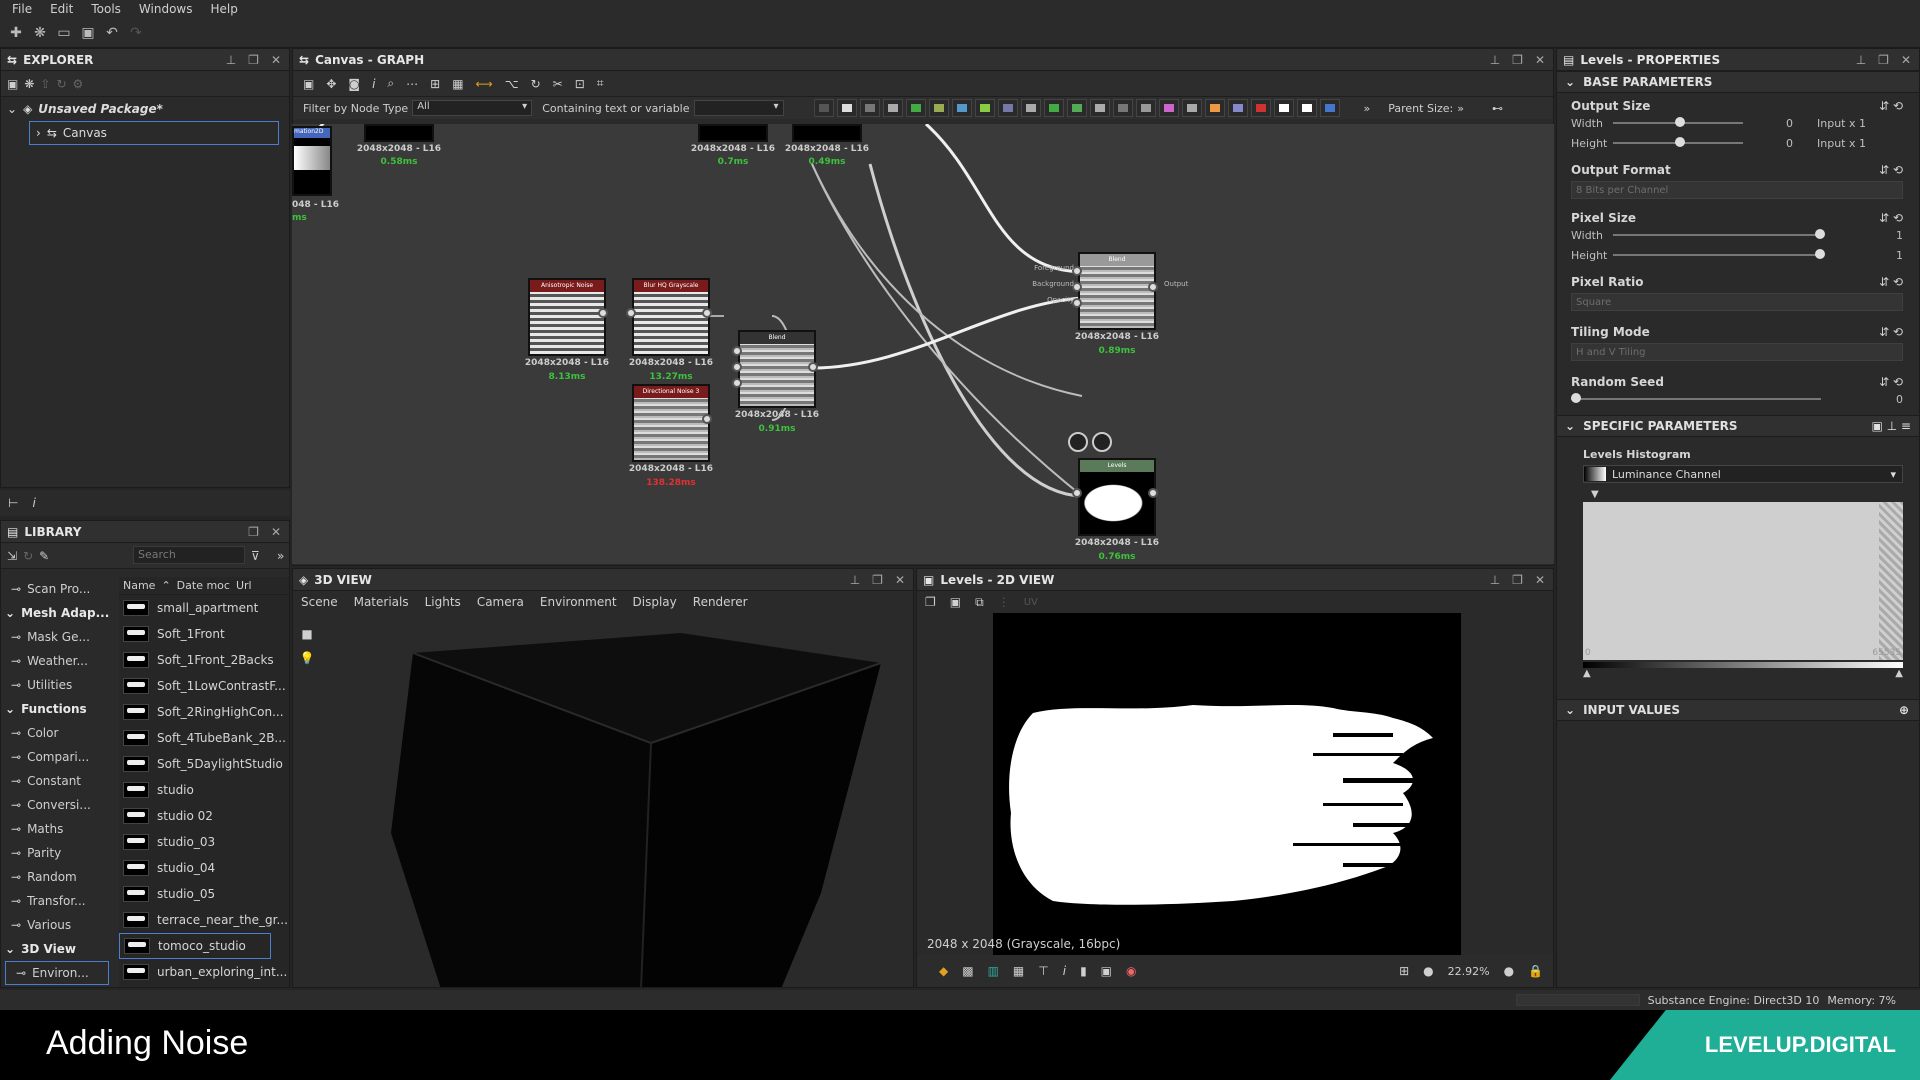  I want to click on library-item: Soft_1Front_2Backs, so click(204, 660).